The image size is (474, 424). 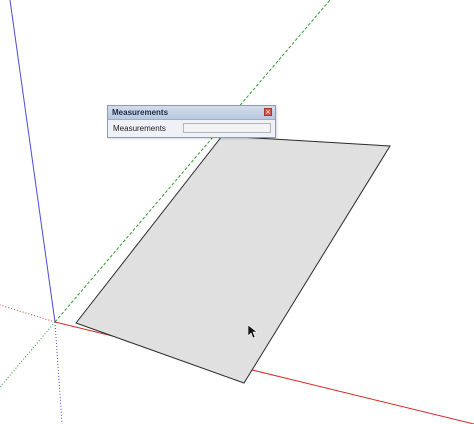 What do you see at coordinates (191, 113) in the screenshot?
I see `measurements-titlebar: Measurements ×` at bounding box center [191, 113].